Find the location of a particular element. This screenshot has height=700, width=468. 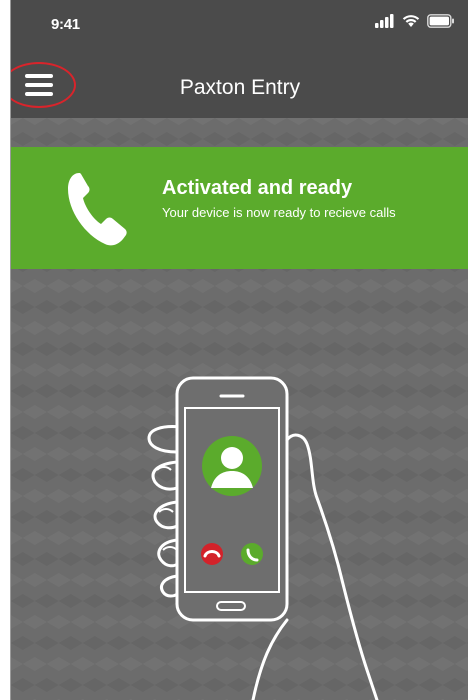

status-time: 9:41 is located at coordinates (65, 24).